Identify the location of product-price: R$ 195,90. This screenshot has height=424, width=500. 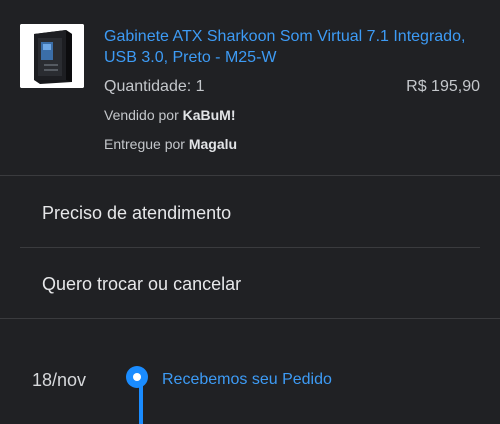
(443, 86).